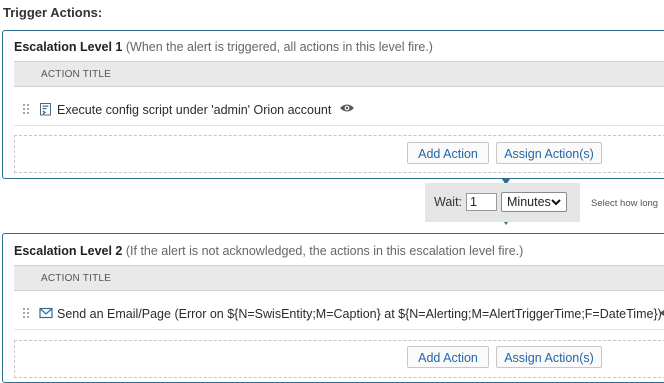 Image resolution: width=664 pixels, height=383 pixels. What do you see at coordinates (481, 202) in the screenshot?
I see `wait-value-input` at bounding box center [481, 202].